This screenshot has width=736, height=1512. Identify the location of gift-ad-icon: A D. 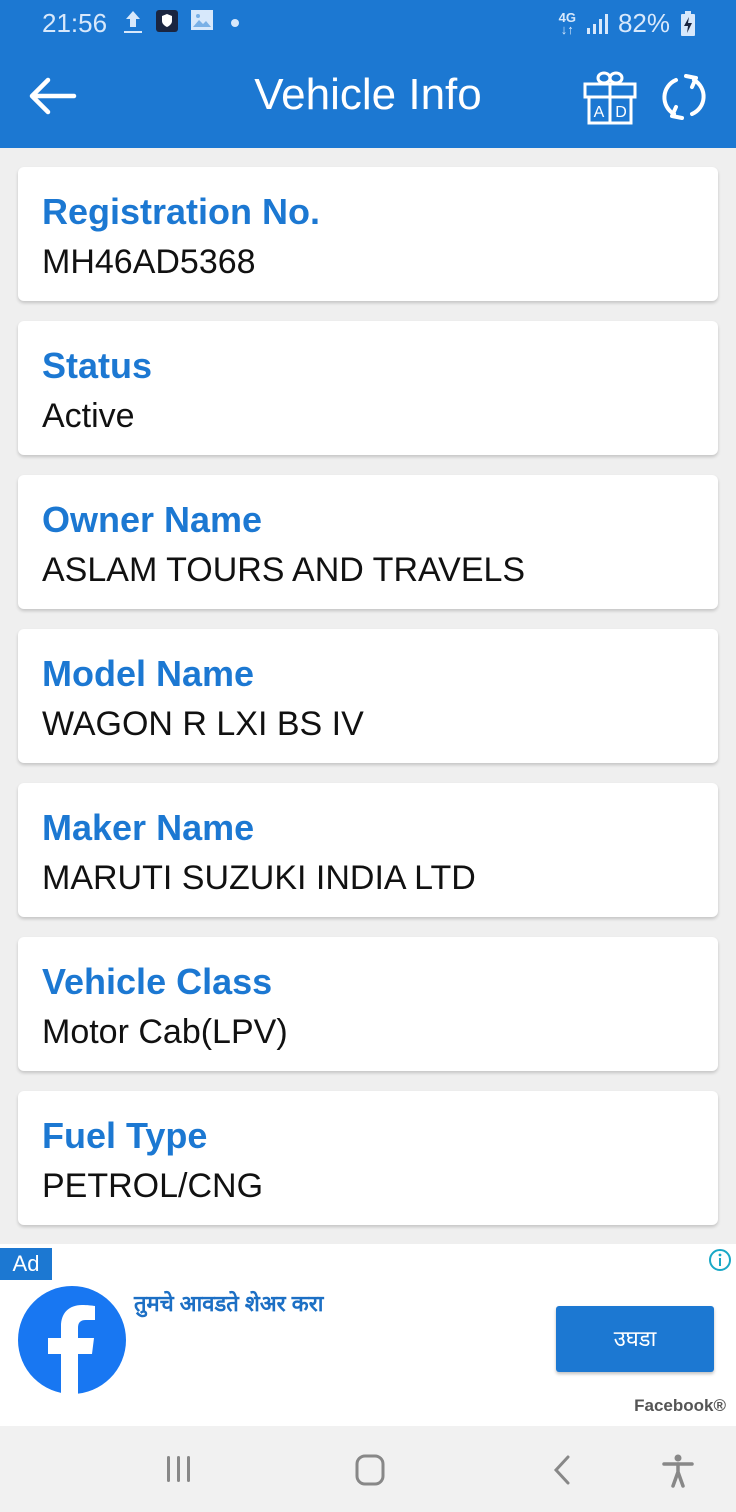
(610, 98).